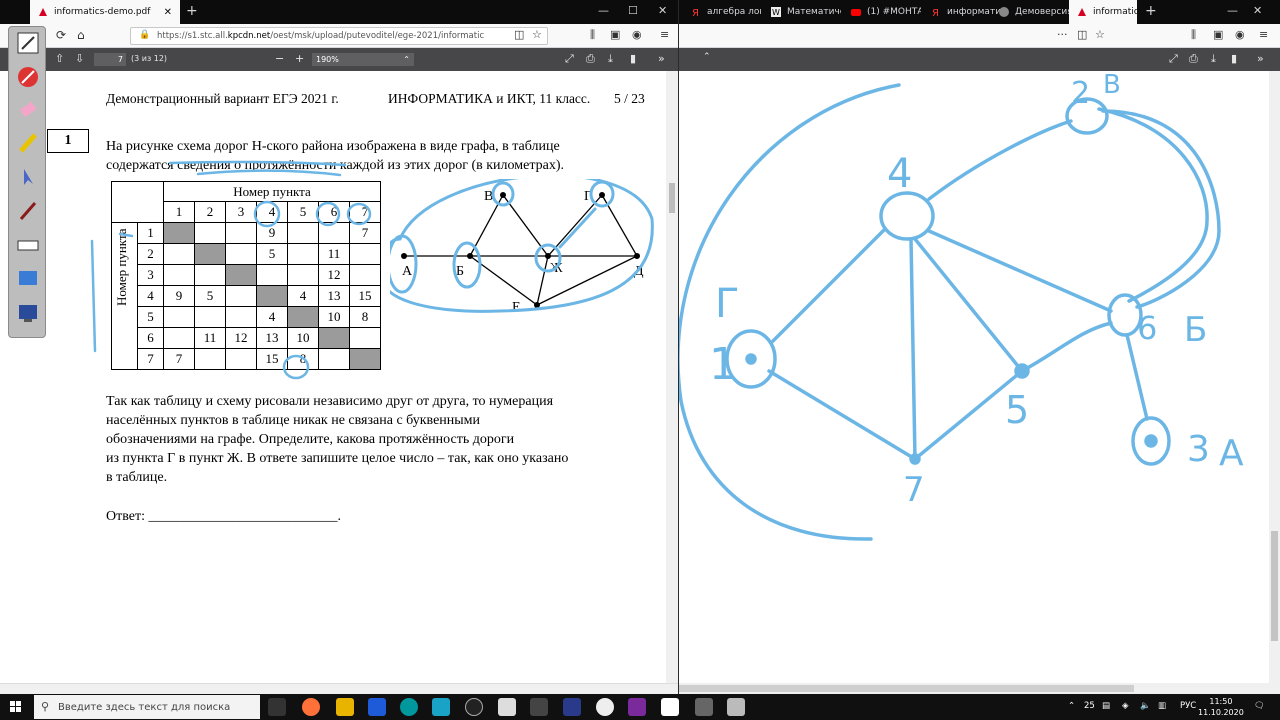 The image size is (1280, 720). What do you see at coordinates (1274, 377) in the screenshot?
I see `right-vertical-scrollbar` at bounding box center [1274, 377].